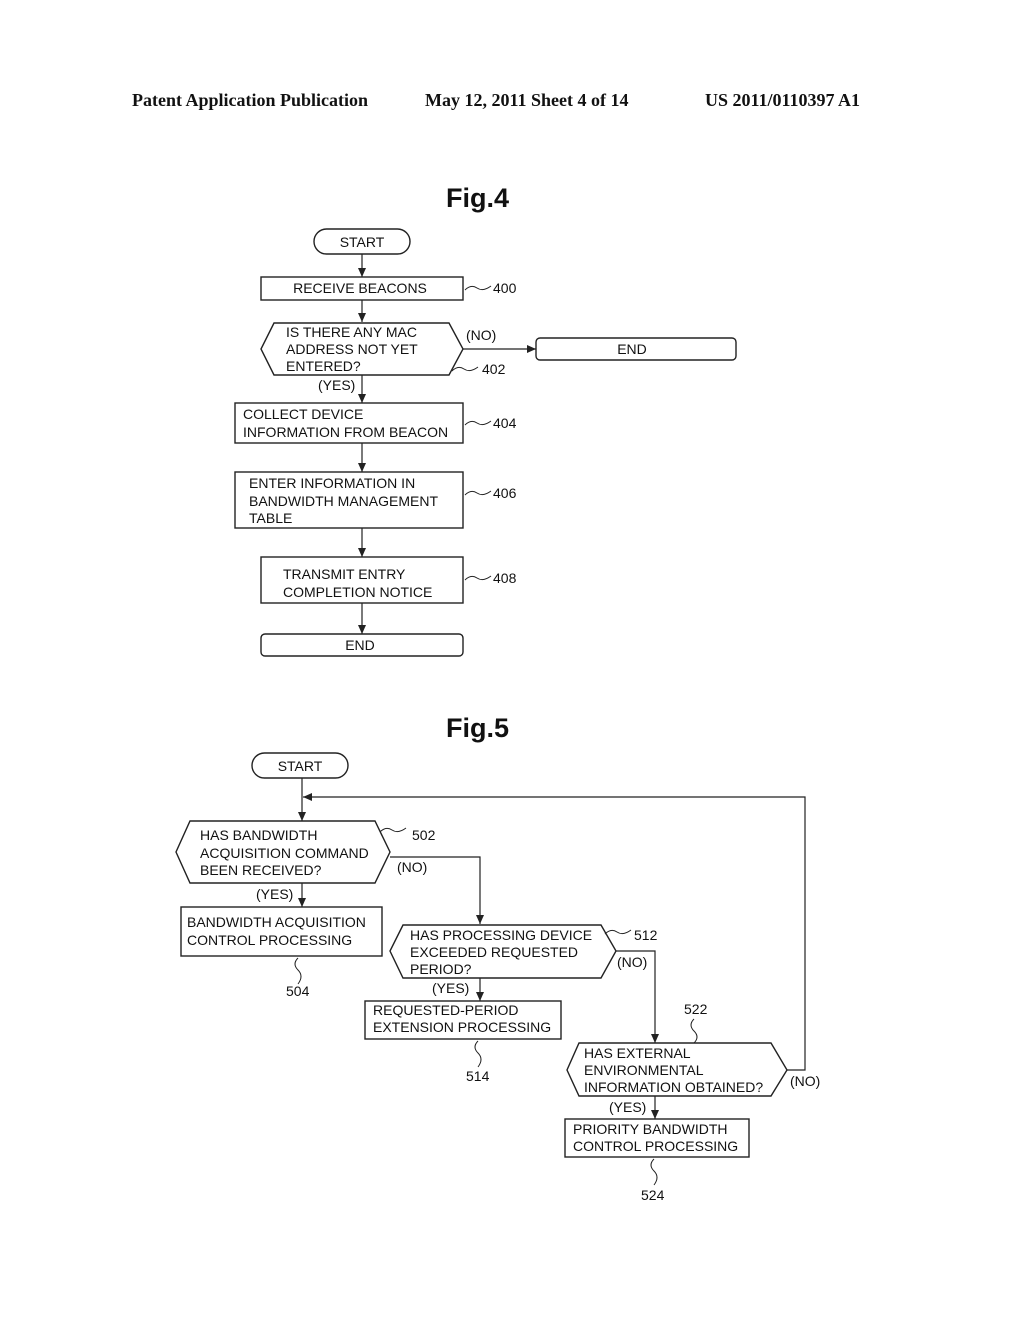 This screenshot has height=1320, width=1024. Describe the element at coordinates (274, 894) in the screenshot. I see `bw-cmd-yes-label: (YES)` at that location.